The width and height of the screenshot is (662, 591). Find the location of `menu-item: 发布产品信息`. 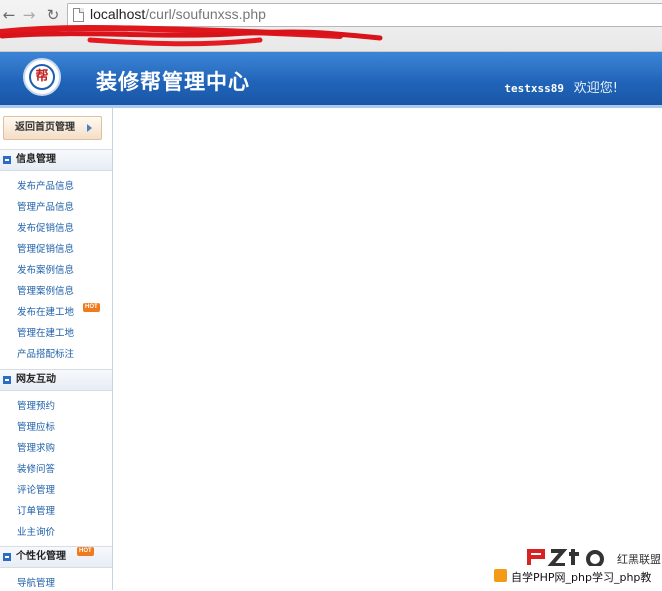

menu-item: 发布产品信息 is located at coordinates (45, 187).